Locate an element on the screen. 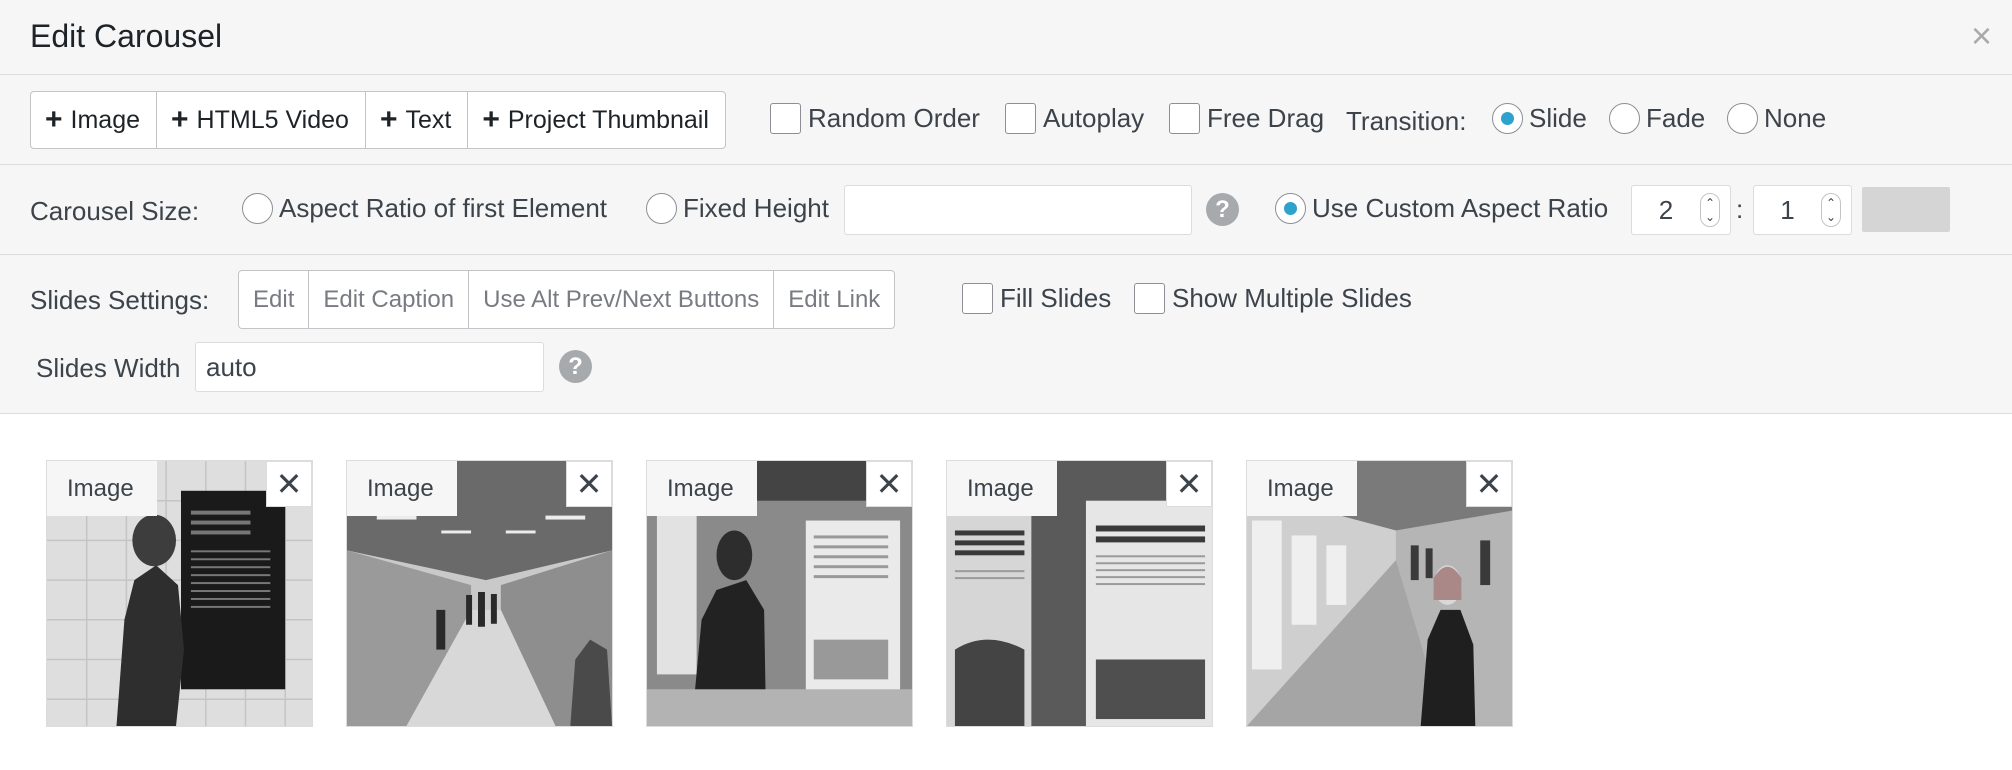 The height and width of the screenshot is (770, 2012). custom-aspect-ratio-radio: Use Custom Aspect Ratio is located at coordinates (1441, 208).